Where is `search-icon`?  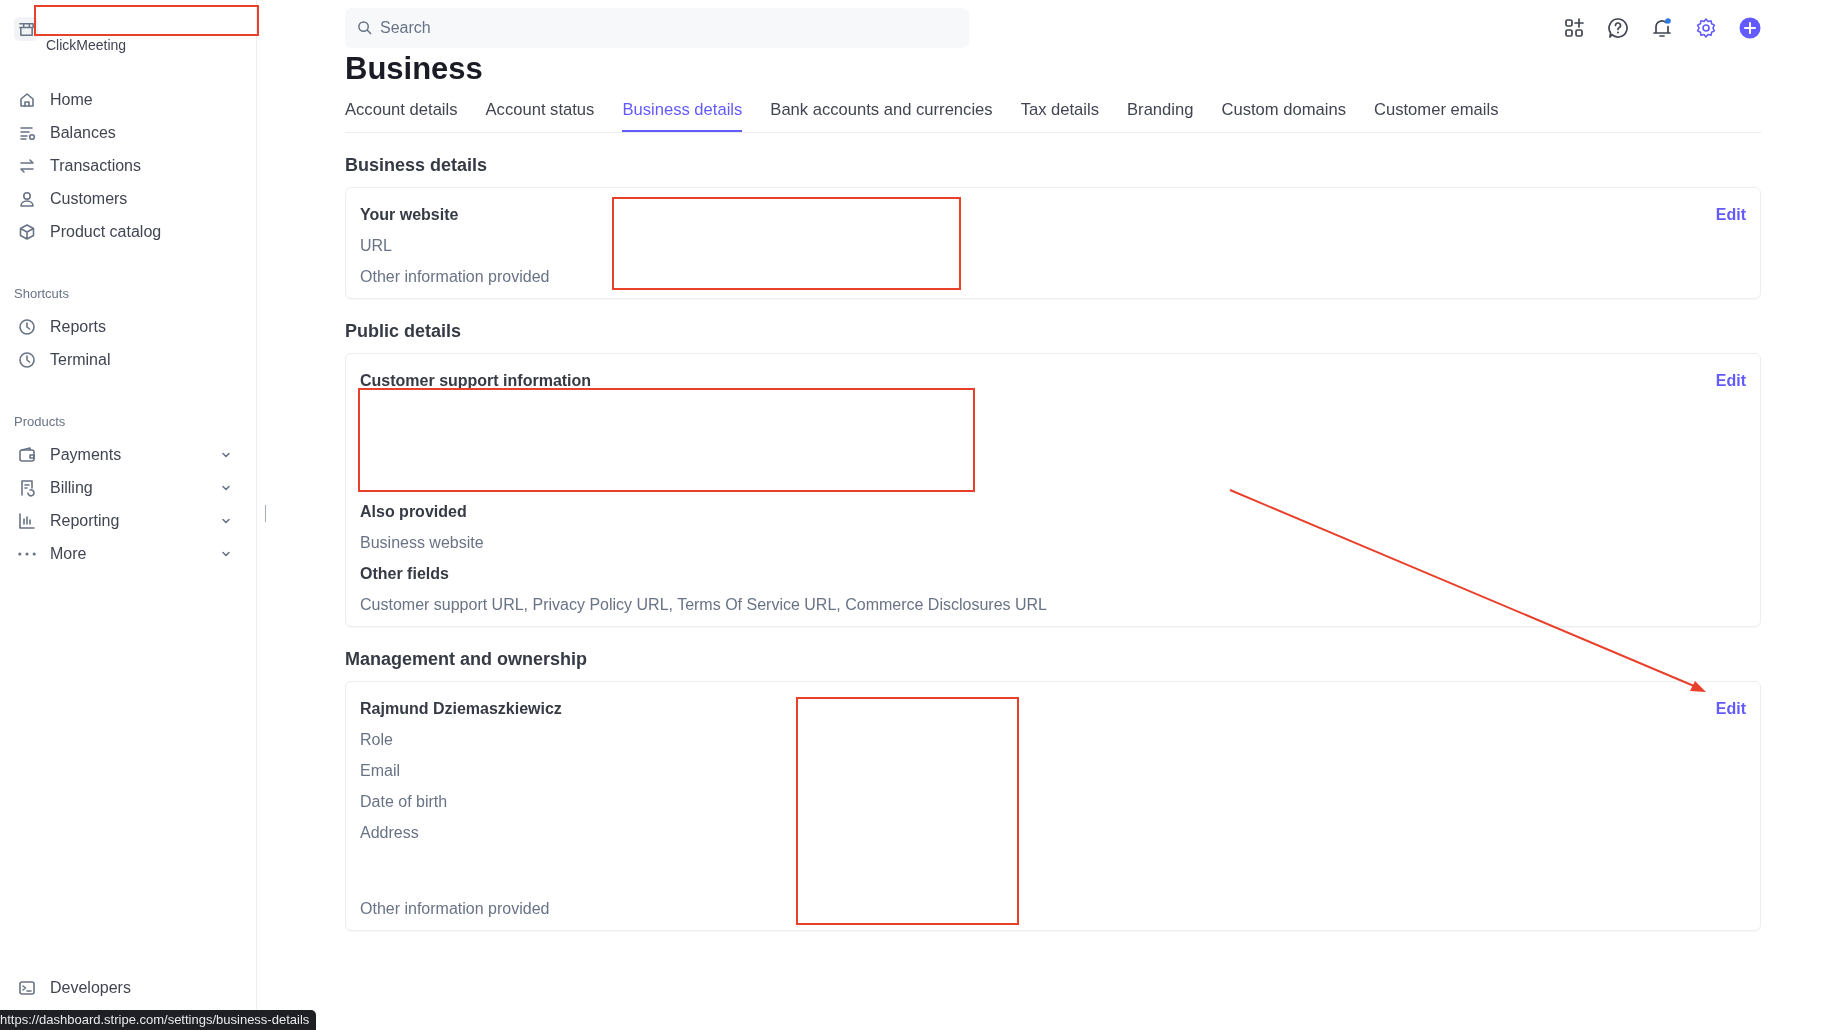
search-icon is located at coordinates (364, 27).